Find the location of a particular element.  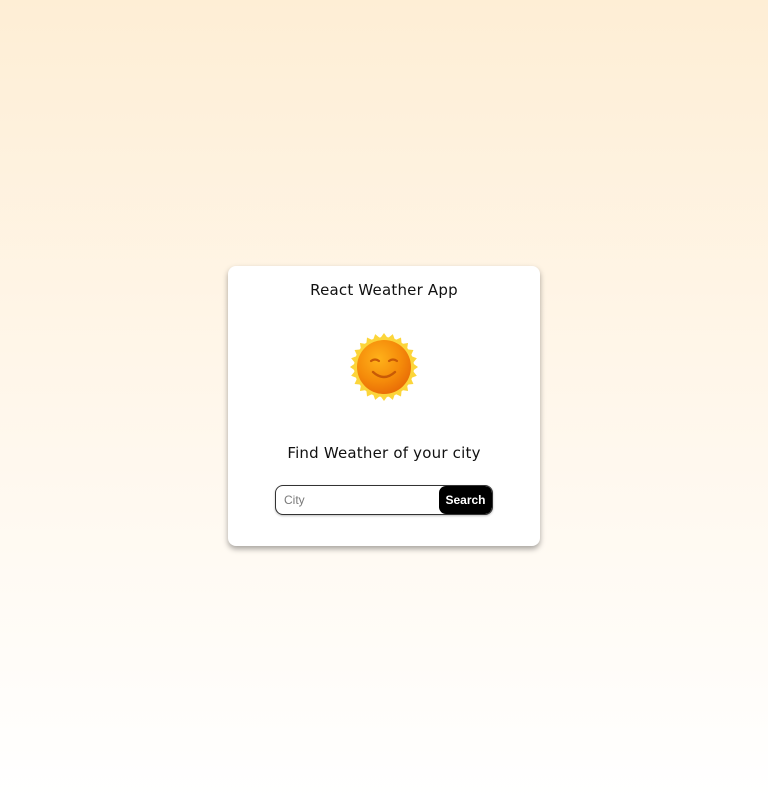

smiling-sun-icon is located at coordinates (384, 367).